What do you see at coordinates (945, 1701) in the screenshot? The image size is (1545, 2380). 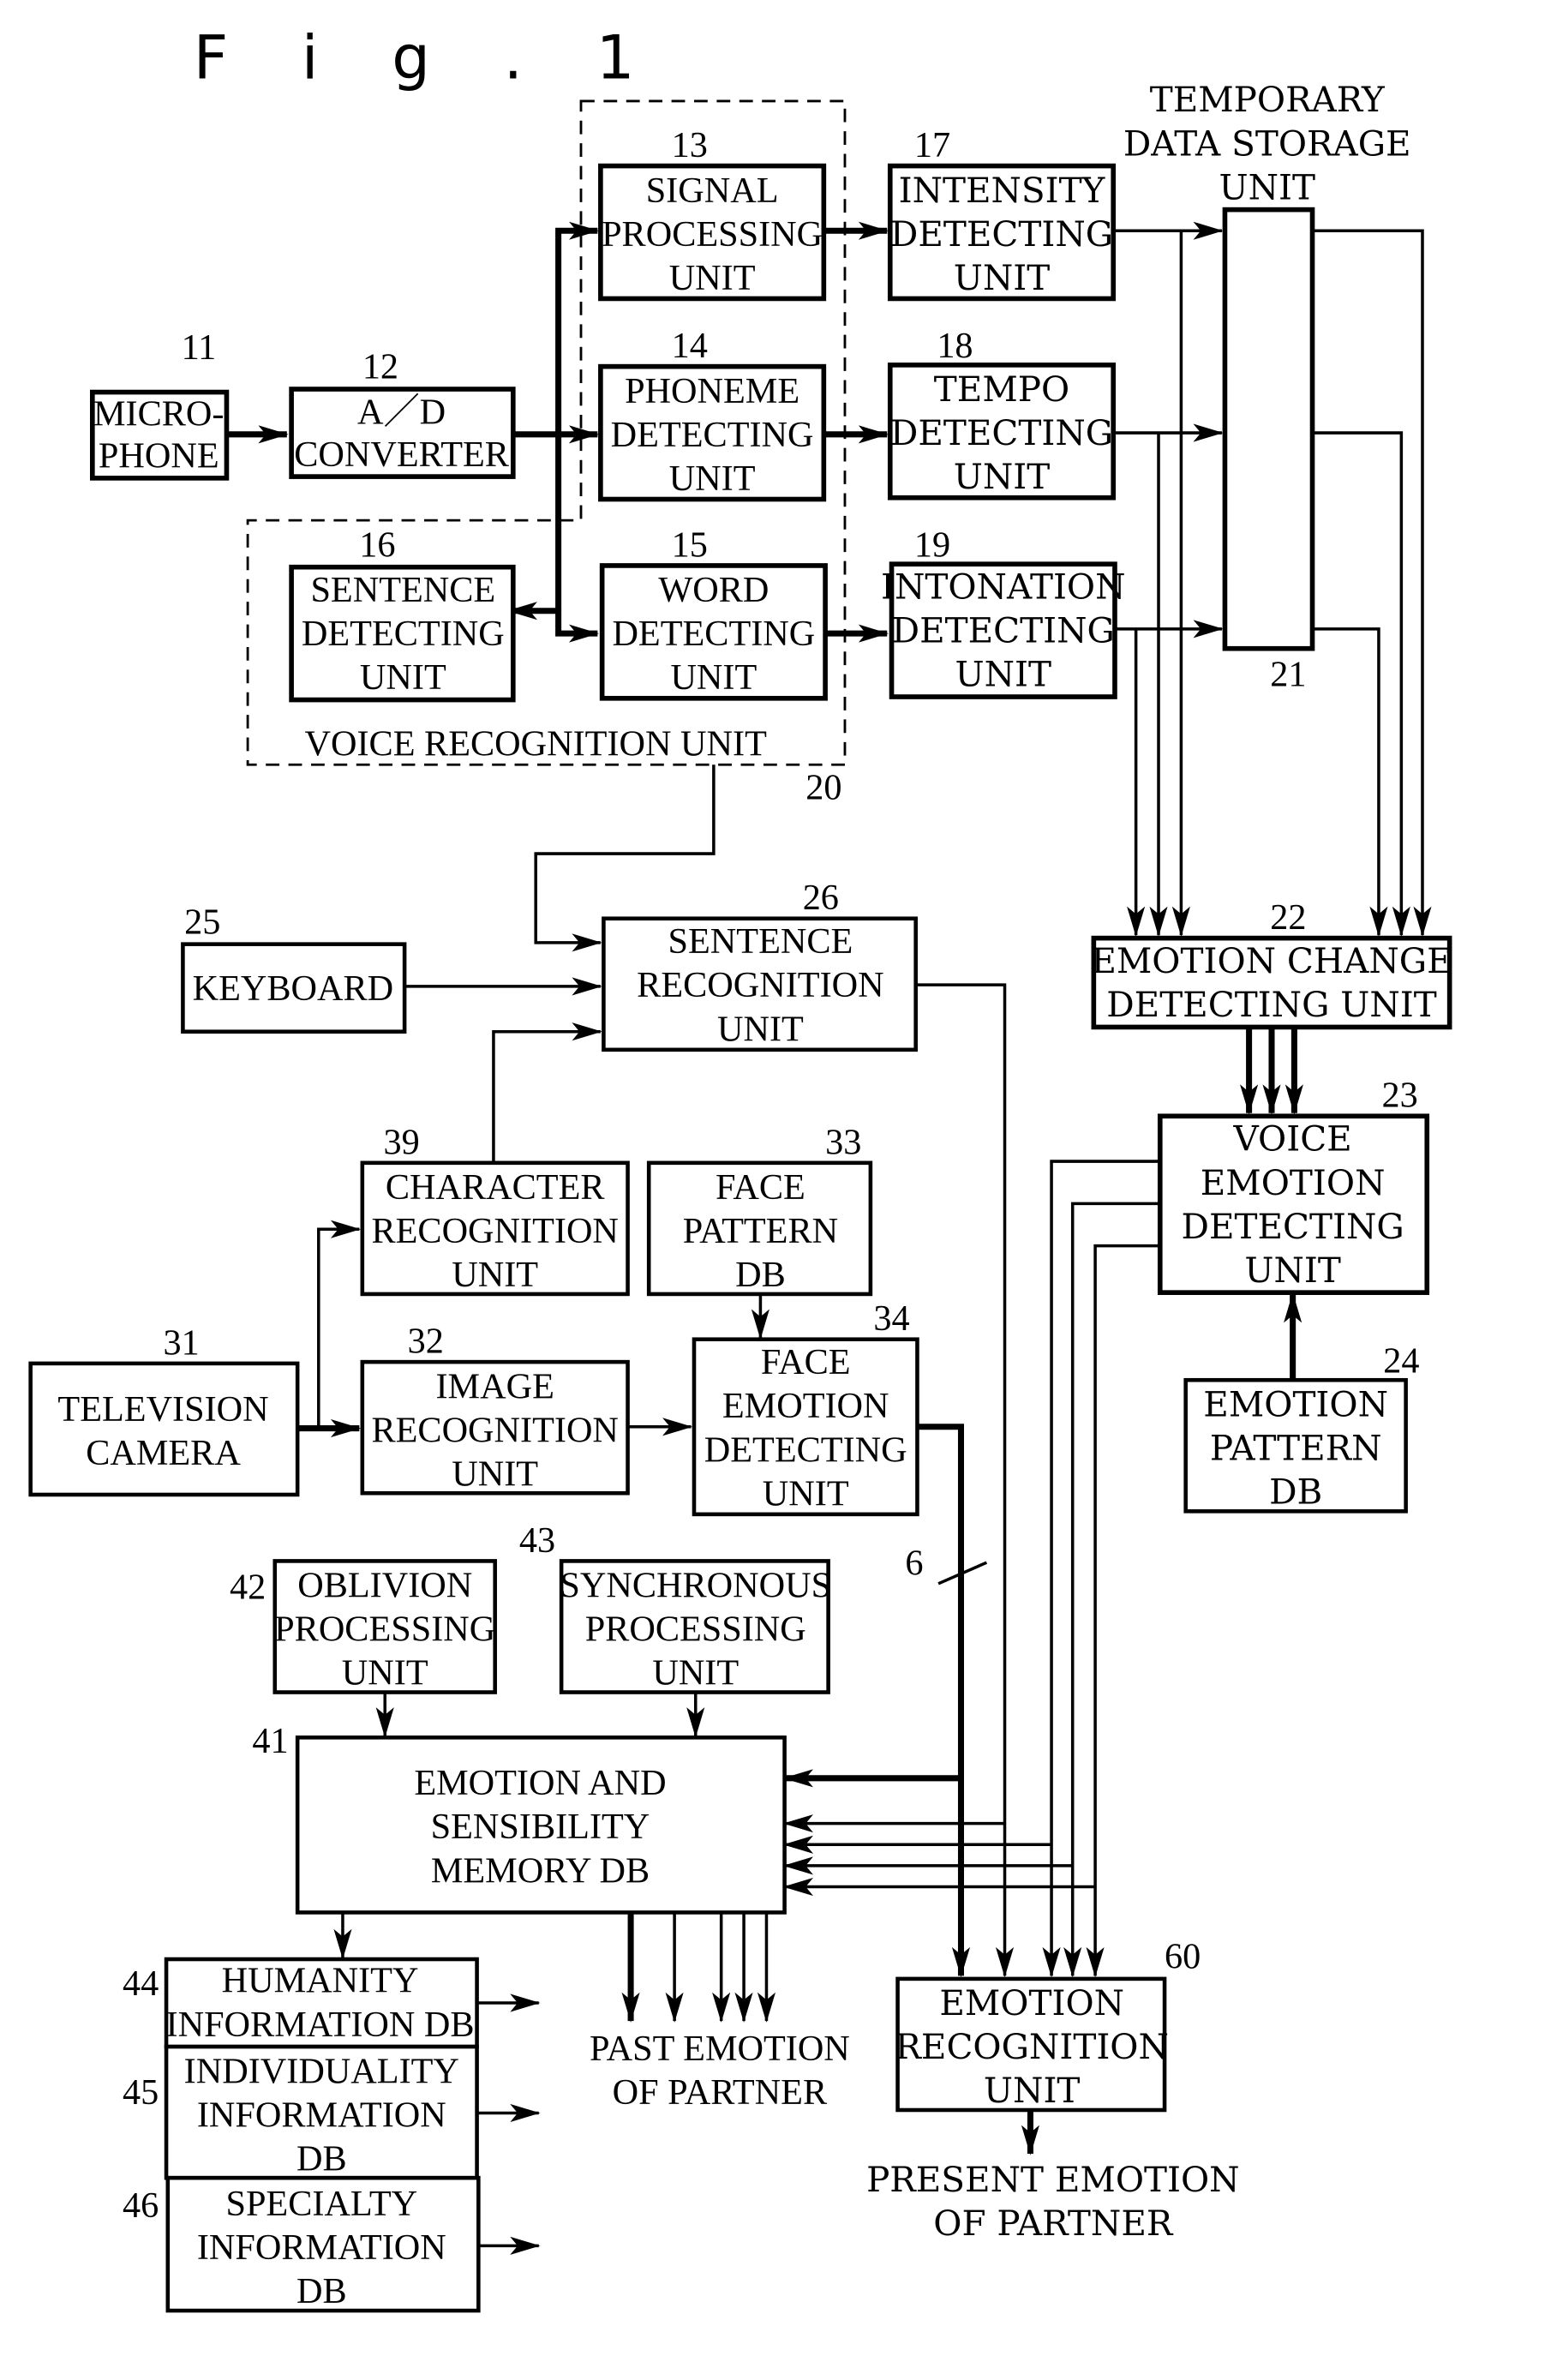 I see `conn-face-emotionrec` at bounding box center [945, 1701].